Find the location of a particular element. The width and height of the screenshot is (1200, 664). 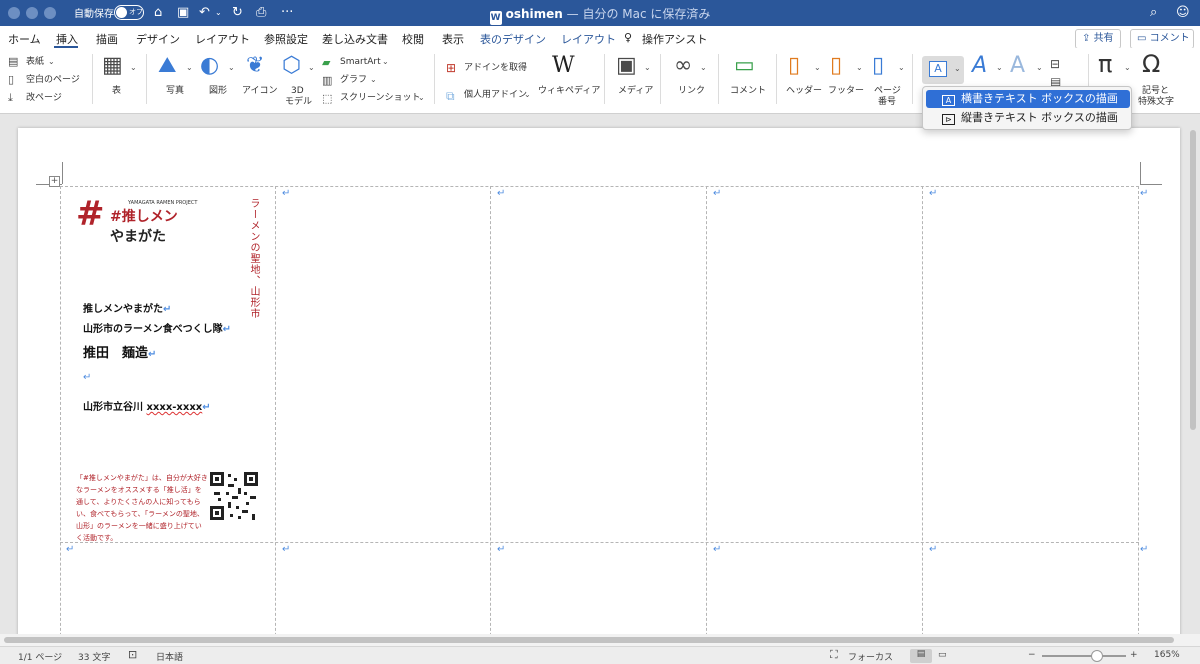

tell-me-icon: ♀ is located at coordinates (628, 37).